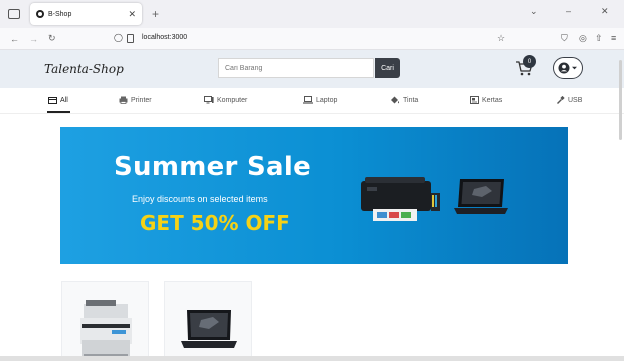 This screenshot has height=361, width=624. I want to click on new-tab-icon: +, so click(155, 14).